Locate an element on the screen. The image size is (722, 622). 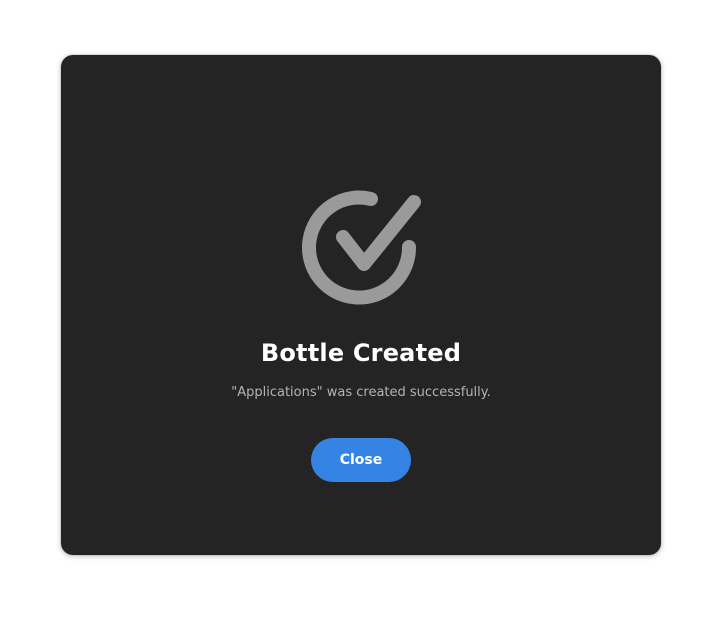
check-circle-icon is located at coordinates (365, 241).